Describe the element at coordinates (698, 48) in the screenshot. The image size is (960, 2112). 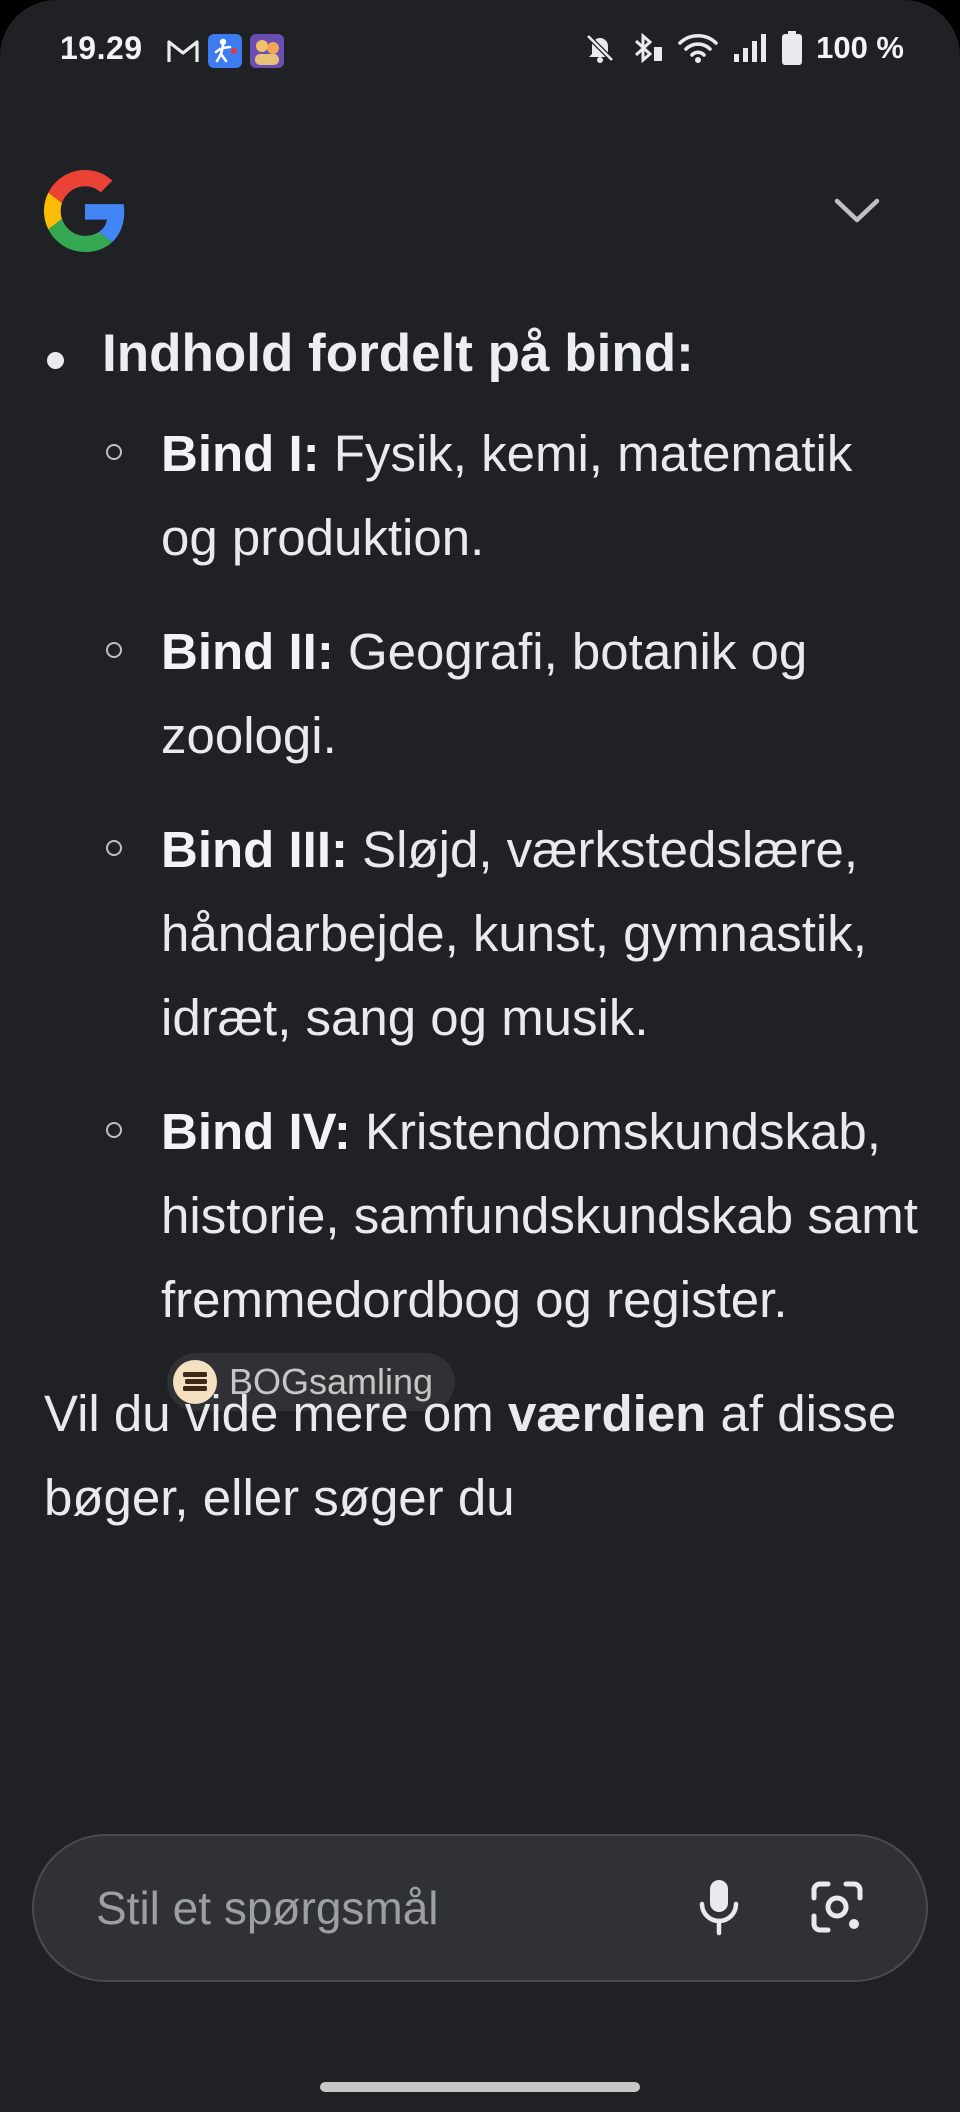
I see `wifi-icon` at that location.